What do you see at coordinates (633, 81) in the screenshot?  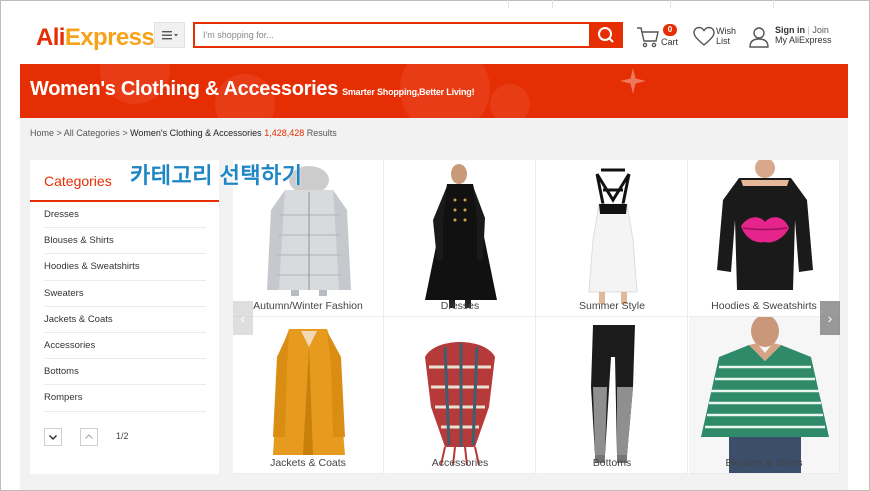 I see `sparkle-icon` at bounding box center [633, 81].